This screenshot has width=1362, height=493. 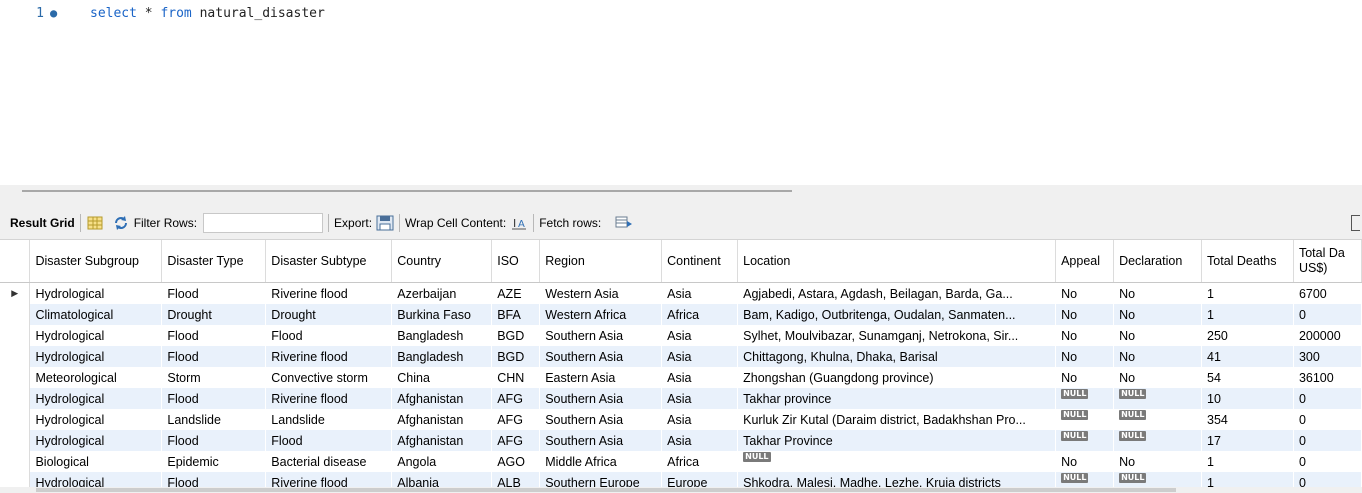 What do you see at coordinates (516, 294) in the screenshot?
I see `table-cell: AZE` at bounding box center [516, 294].